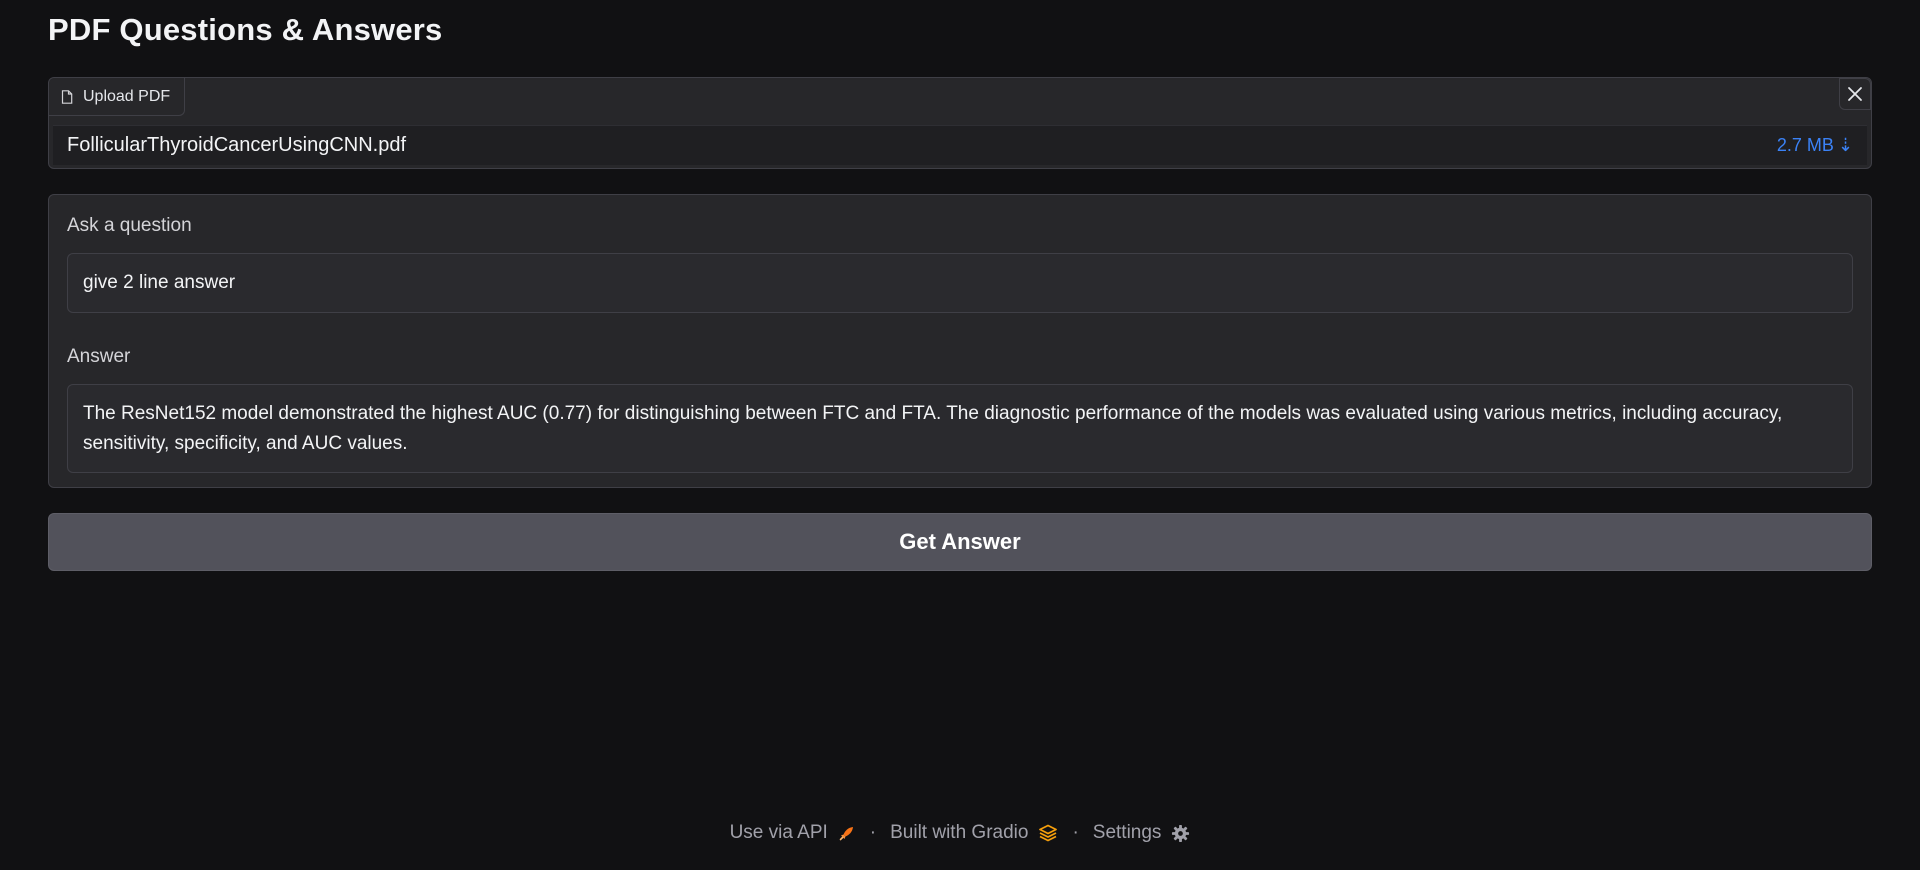 The image size is (1920, 870). I want to click on clear-file-button, so click(1855, 94).